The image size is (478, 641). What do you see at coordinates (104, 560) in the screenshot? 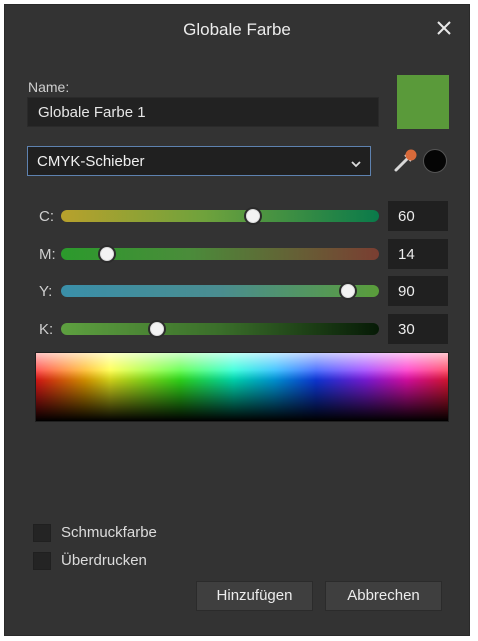
I see `overprint-label: Überdrucken` at bounding box center [104, 560].